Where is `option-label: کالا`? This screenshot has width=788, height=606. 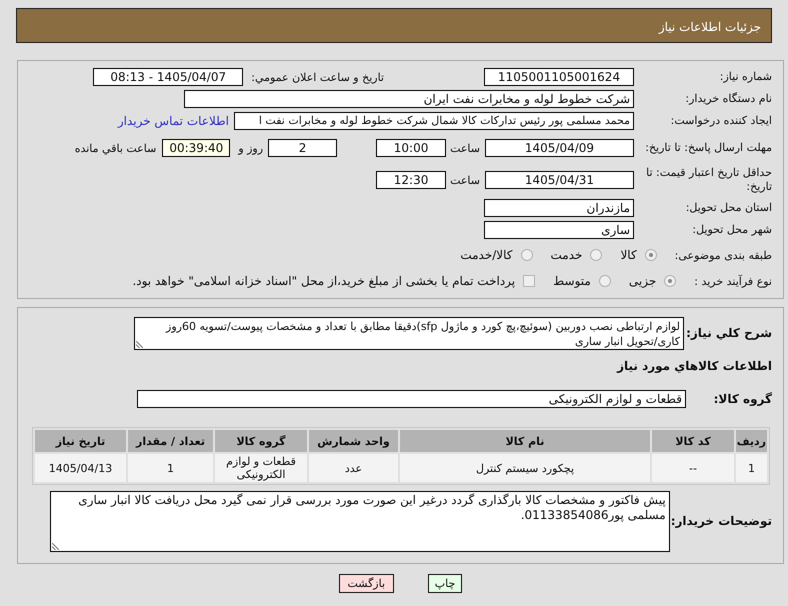 option-label: کالا is located at coordinates (628, 255).